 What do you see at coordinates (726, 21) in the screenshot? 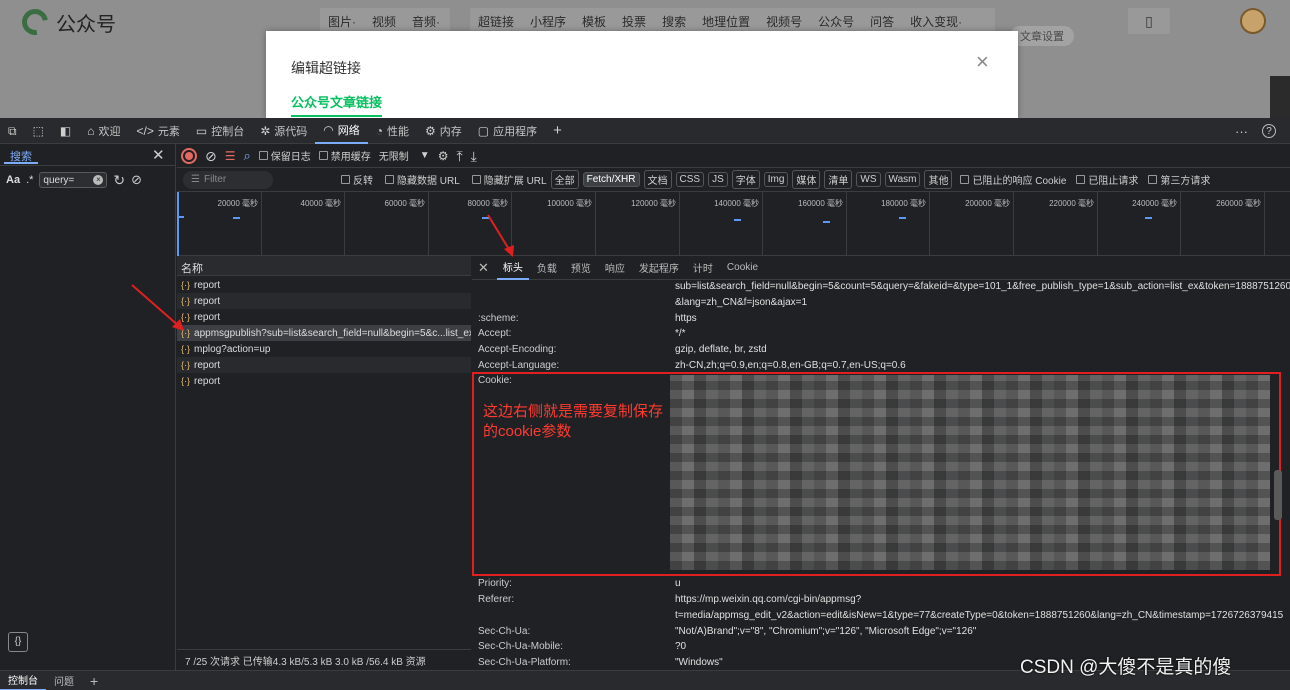
I see `toolbar-location: 地理位置` at bounding box center [726, 21].